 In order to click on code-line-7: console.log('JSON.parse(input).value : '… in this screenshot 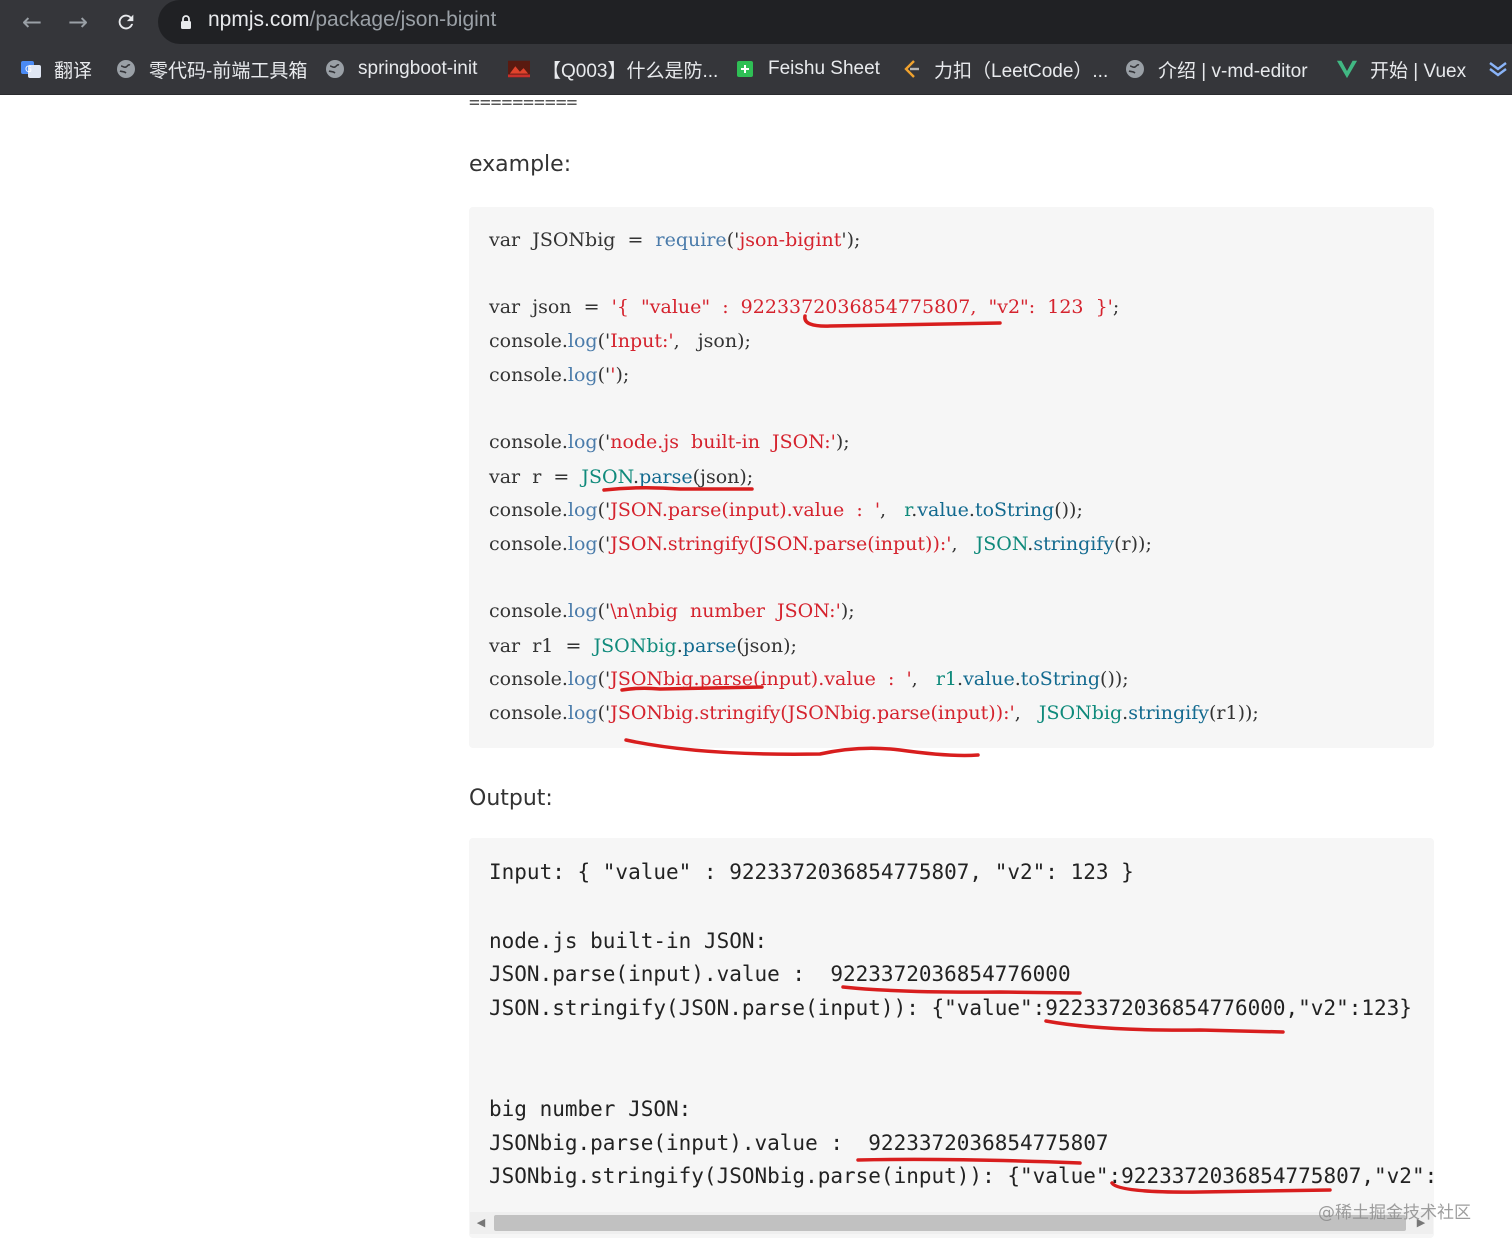, I will do `click(786, 510)`.